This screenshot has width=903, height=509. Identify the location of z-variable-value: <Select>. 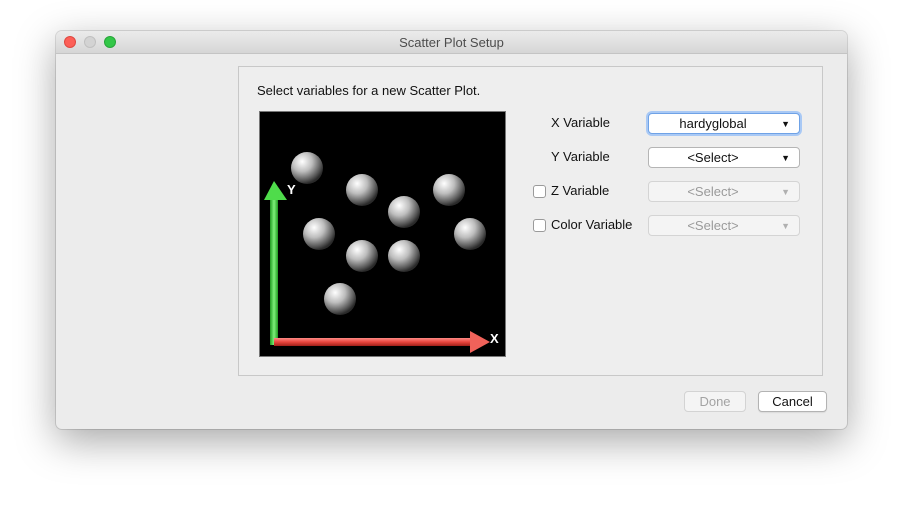
(713, 191).